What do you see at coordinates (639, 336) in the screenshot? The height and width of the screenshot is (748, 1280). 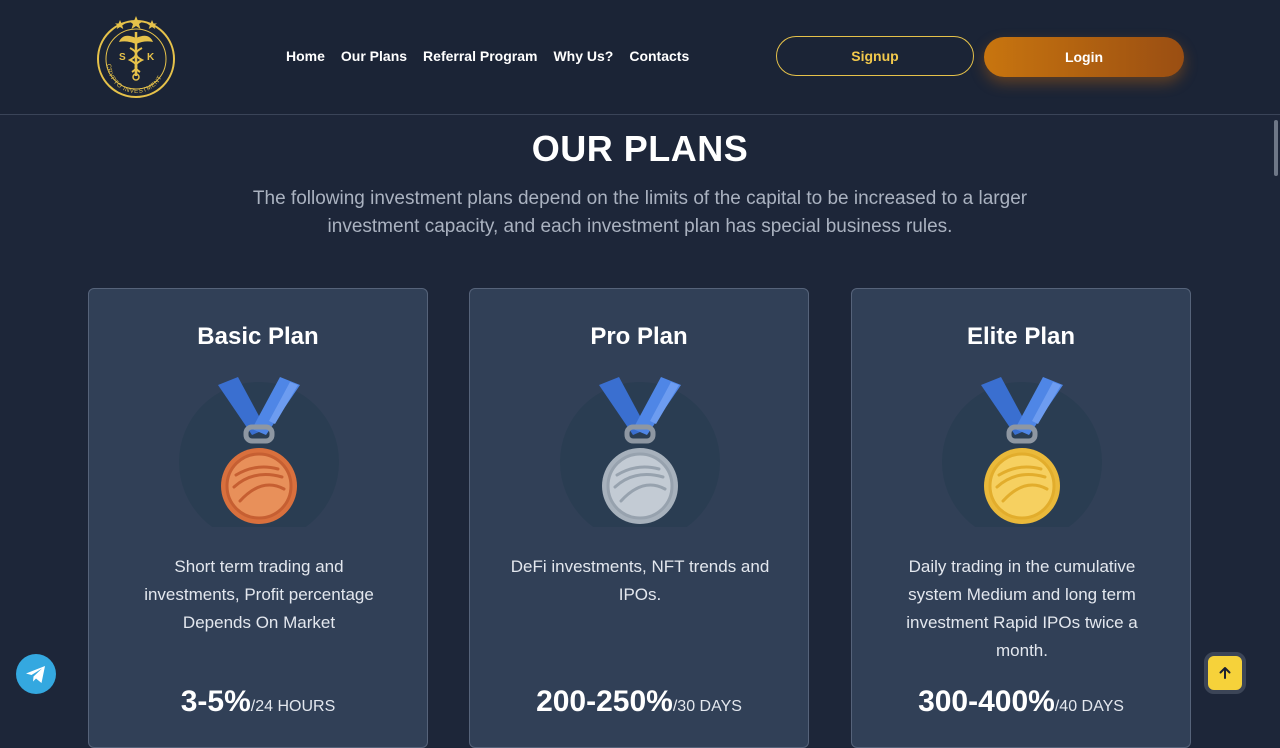 I see `plan-title: Pro Plan` at bounding box center [639, 336].